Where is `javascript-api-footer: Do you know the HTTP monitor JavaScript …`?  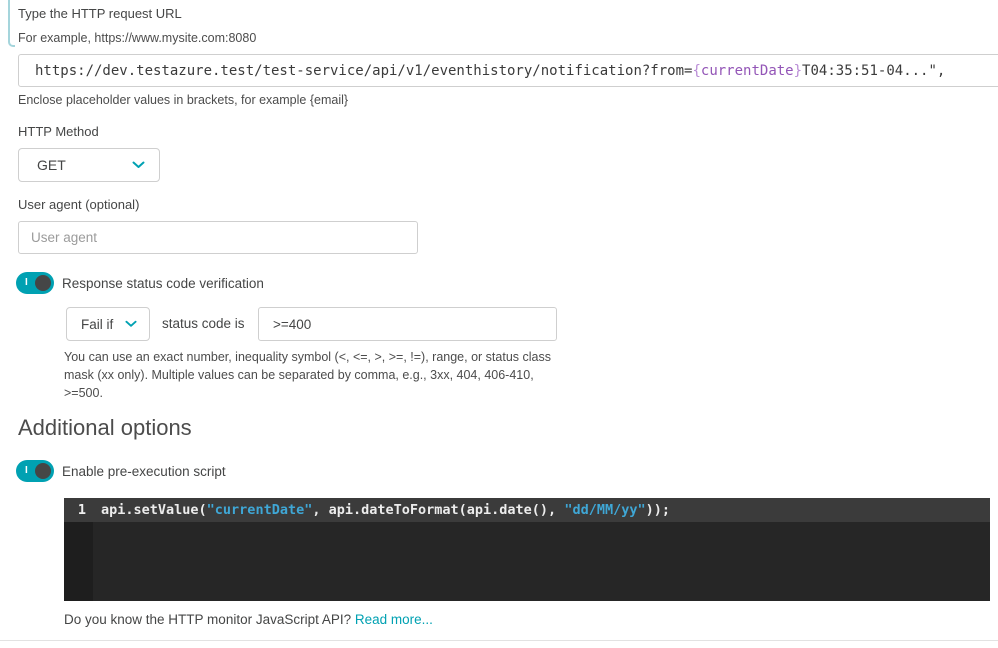 javascript-api-footer: Do you know the HTTP monitor JavaScript … is located at coordinates (248, 619).